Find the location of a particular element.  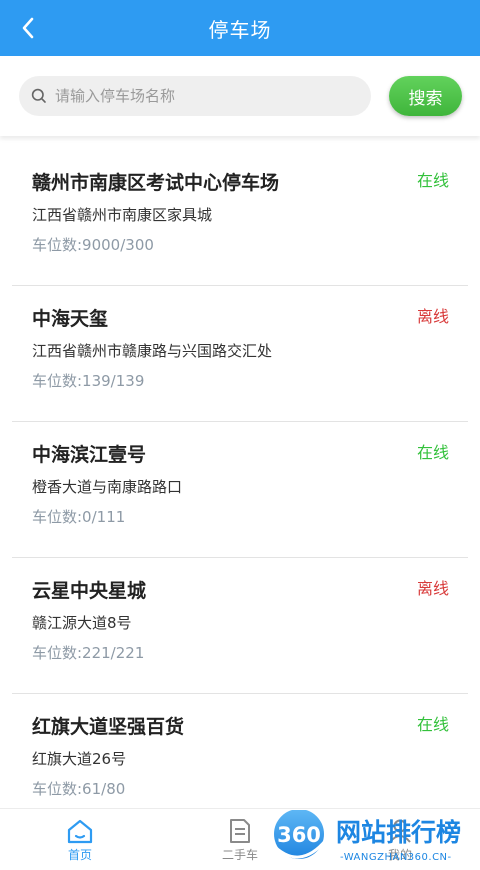

parking-lot-capacity: 车位数:9000/300 is located at coordinates (93, 245).